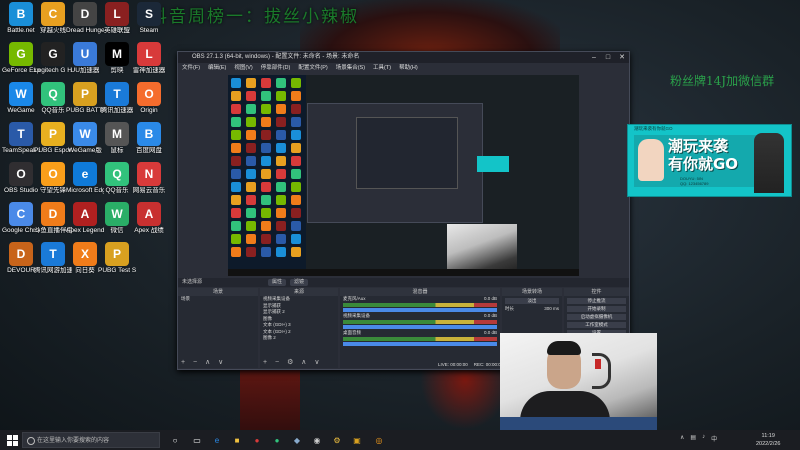 This screenshot has width=800, height=450. I want to click on desk-items, so click(578, 423).